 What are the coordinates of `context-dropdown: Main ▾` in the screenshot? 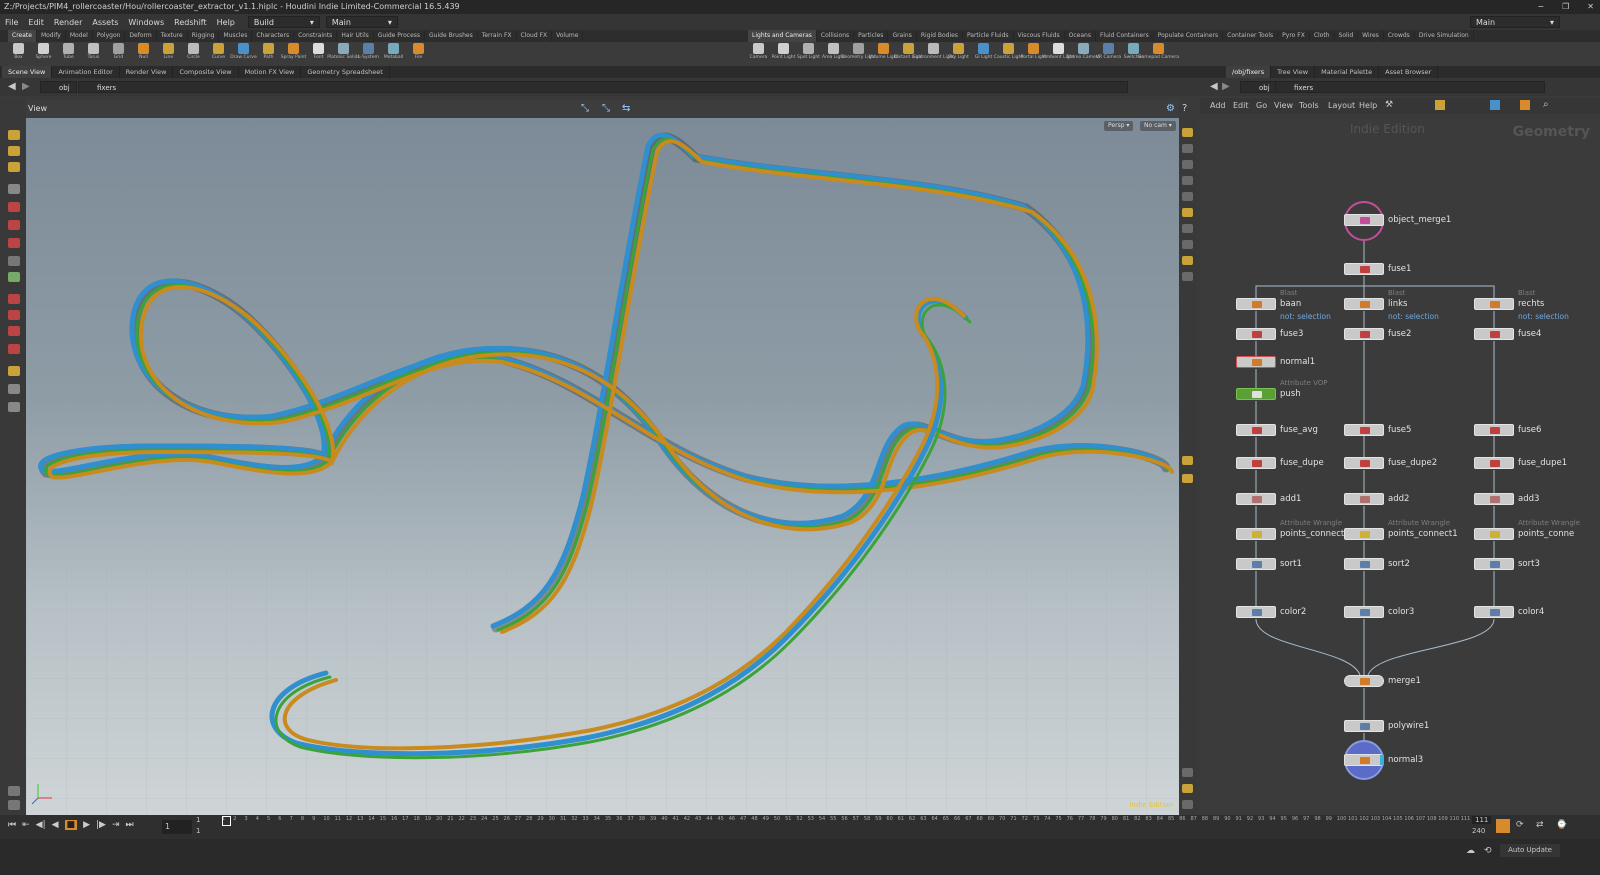 It's located at (361, 22).